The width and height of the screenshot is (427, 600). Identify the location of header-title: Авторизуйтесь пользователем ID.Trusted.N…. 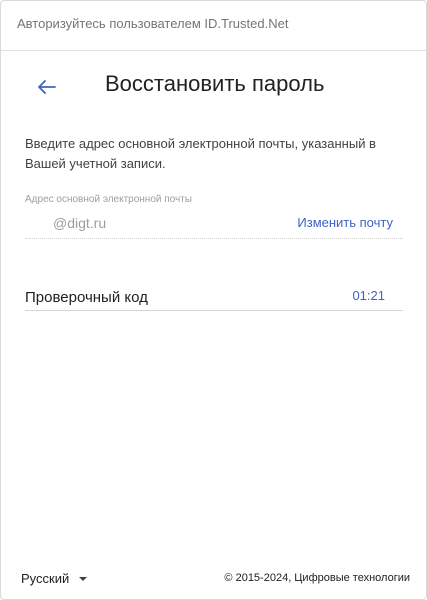
(153, 23).